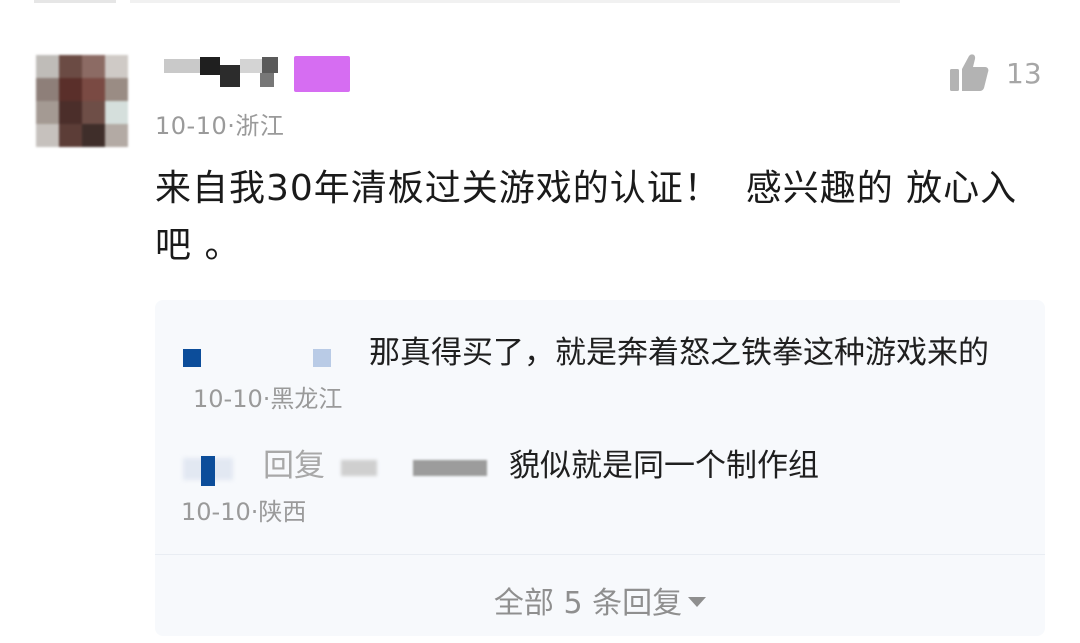 The image size is (1080, 643). I want to click on top-divider, so click(540, 2).